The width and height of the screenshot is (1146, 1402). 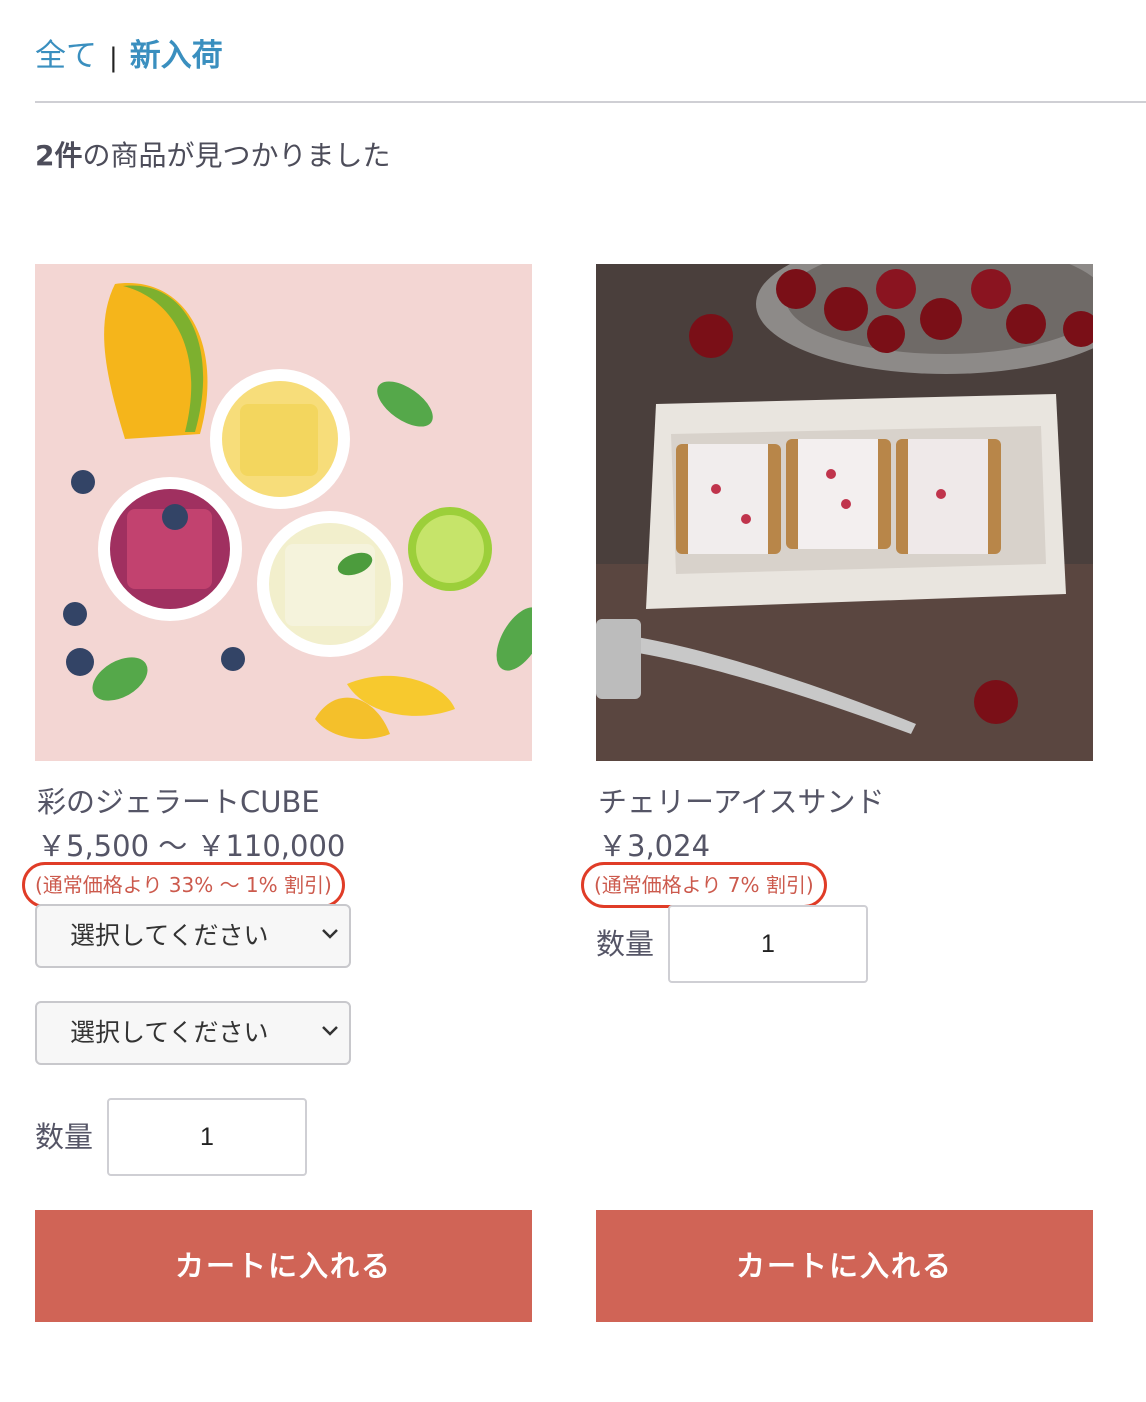 I want to click on result-count-text: の商品が見つかりました, so click(x=236, y=155).